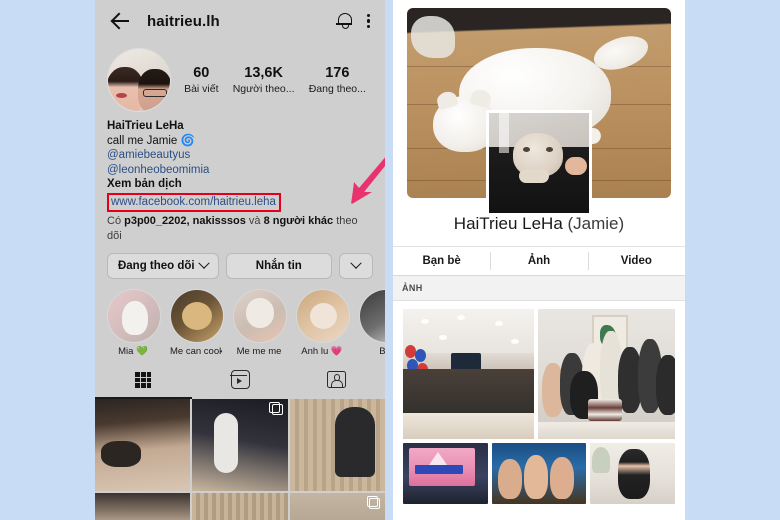 The image size is (780, 520). What do you see at coordinates (156, 265) in the screenshot?
I see `following-button-label: Đang theo dõi` at bounding box center [156, 265].